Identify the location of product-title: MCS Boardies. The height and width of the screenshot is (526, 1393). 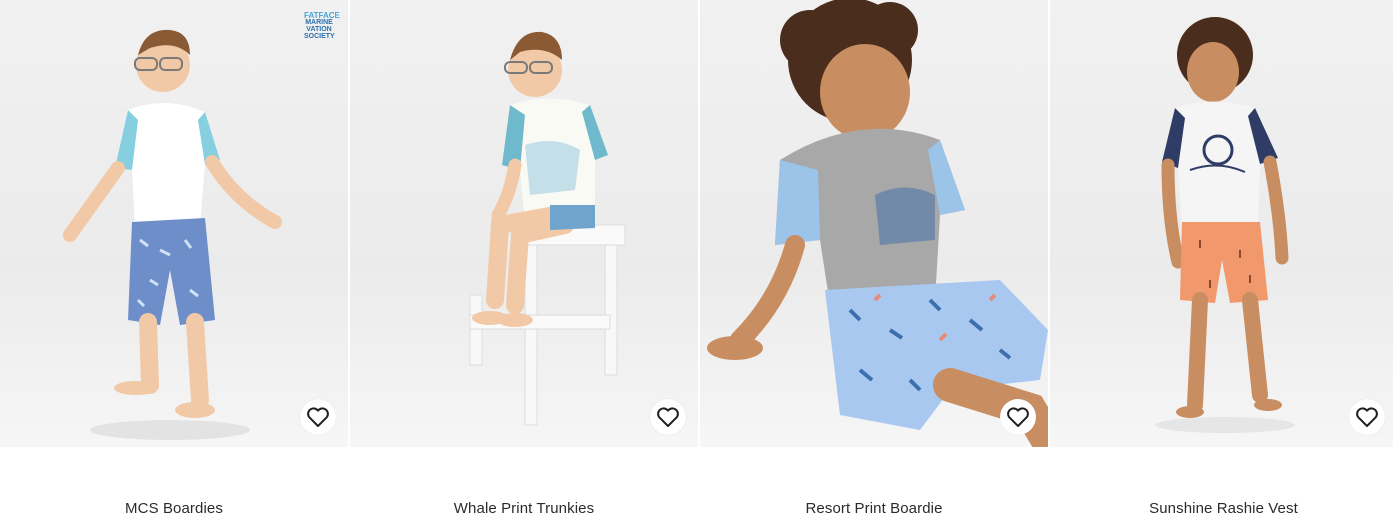
(174, 508).